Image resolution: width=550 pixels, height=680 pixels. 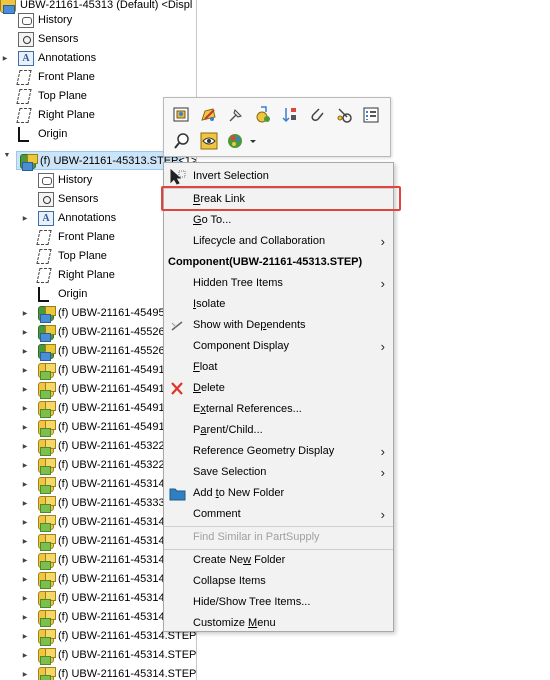 I want to click on menu-item-show-with-dependents: Show with Dependents, so click(x=278, y=325).